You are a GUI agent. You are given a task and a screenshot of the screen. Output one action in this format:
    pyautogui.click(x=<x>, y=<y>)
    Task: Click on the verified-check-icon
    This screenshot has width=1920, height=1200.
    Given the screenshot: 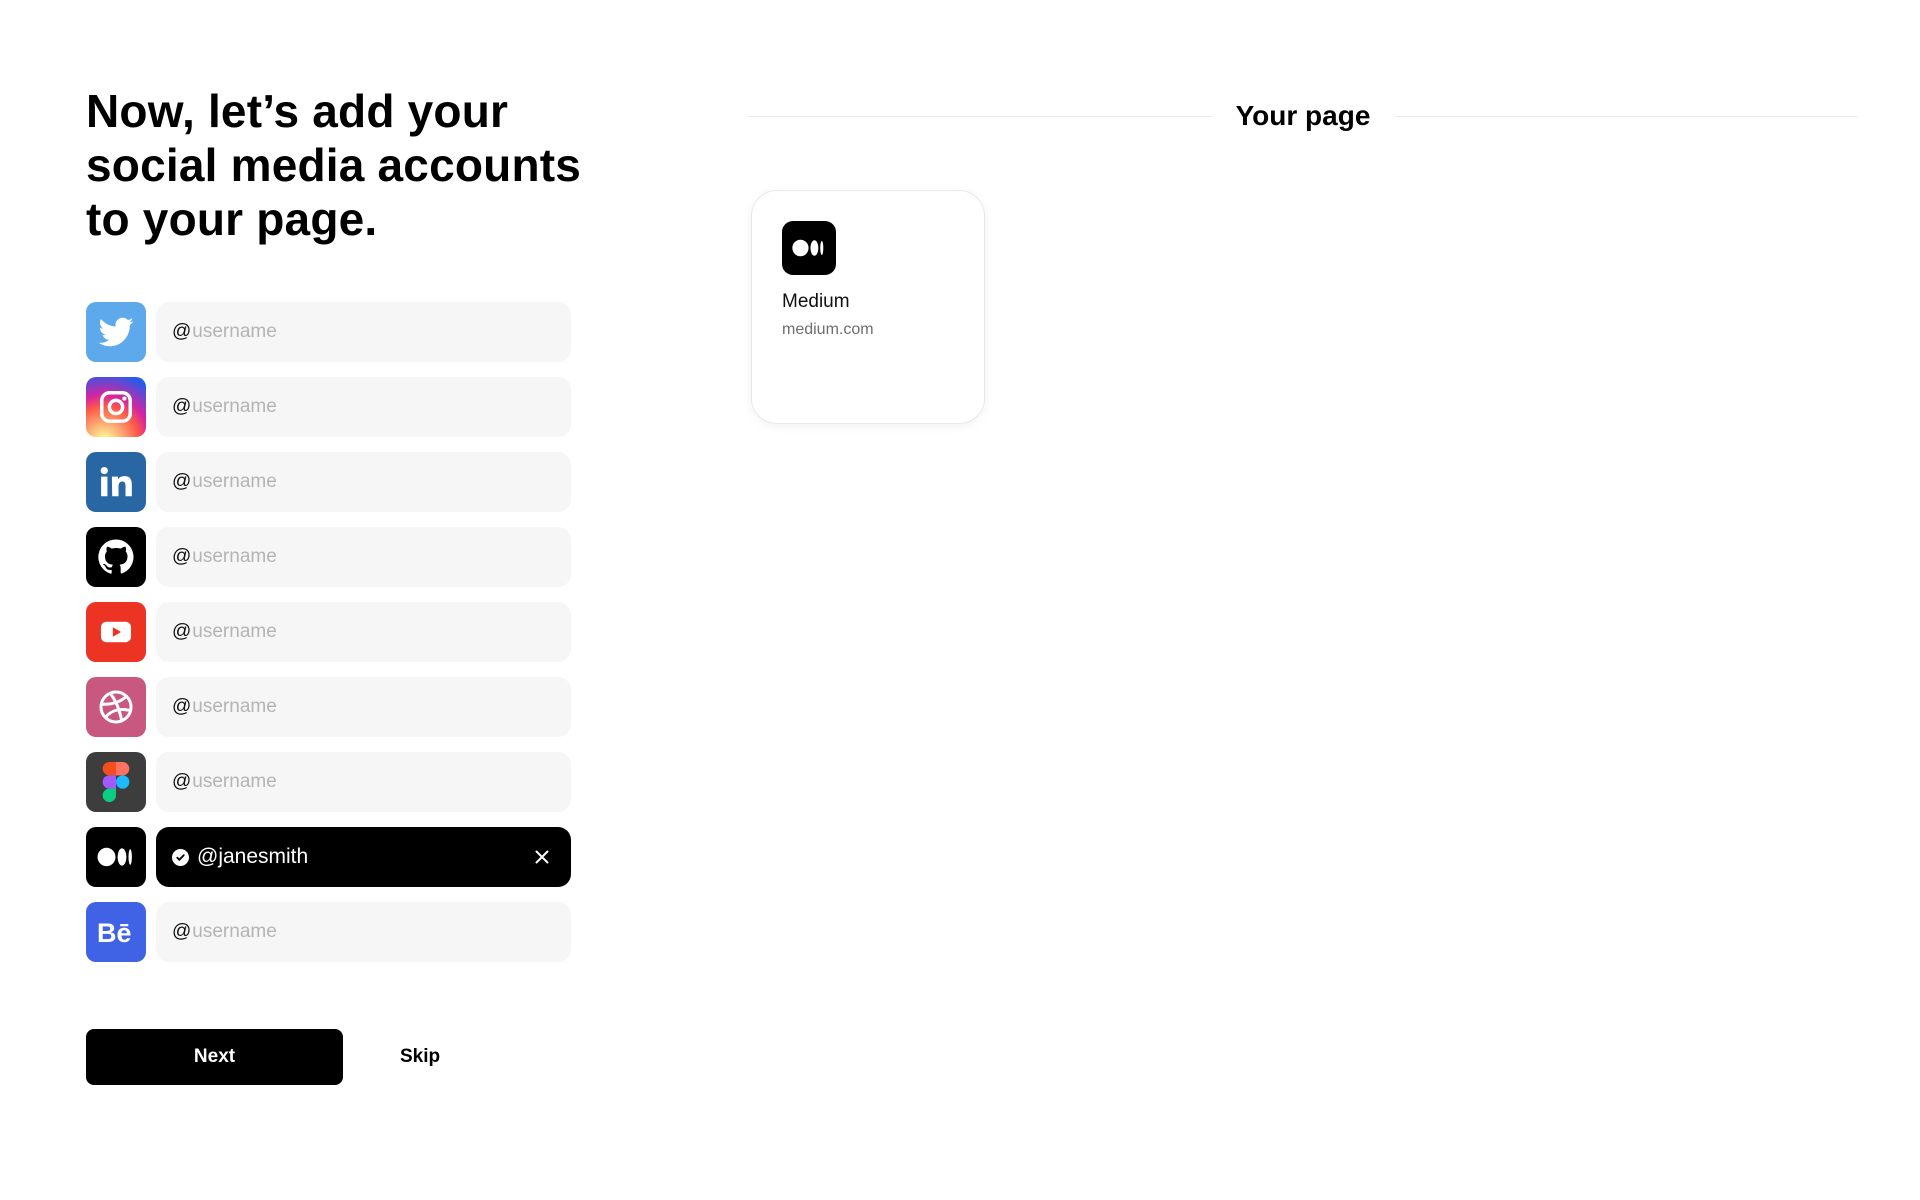 What is the action you would take?
    pyautogui.click(x=180, y=857)
    